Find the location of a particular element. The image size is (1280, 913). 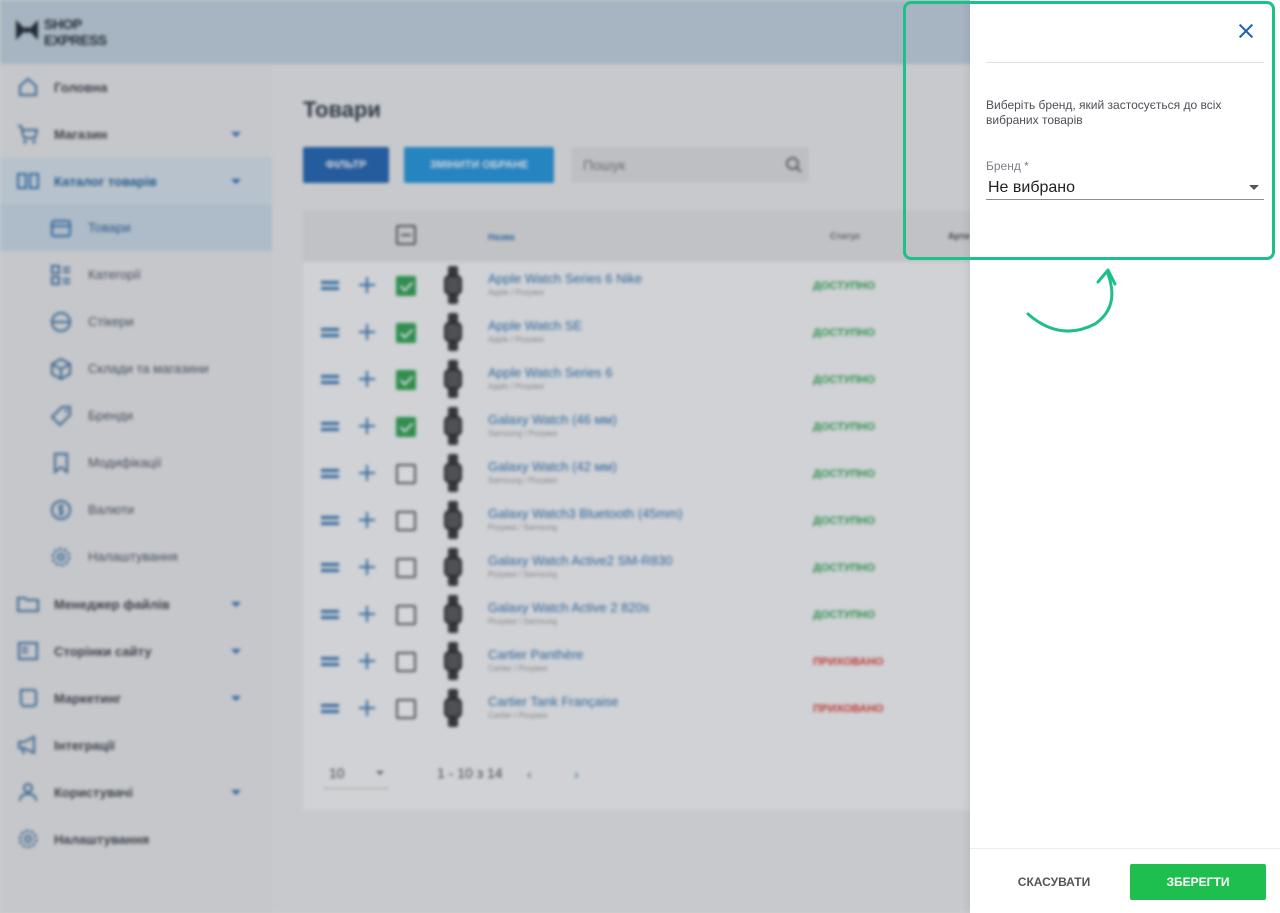

save-button: ЗБЕРЕГТИ is located at coordinates (1198, 882).